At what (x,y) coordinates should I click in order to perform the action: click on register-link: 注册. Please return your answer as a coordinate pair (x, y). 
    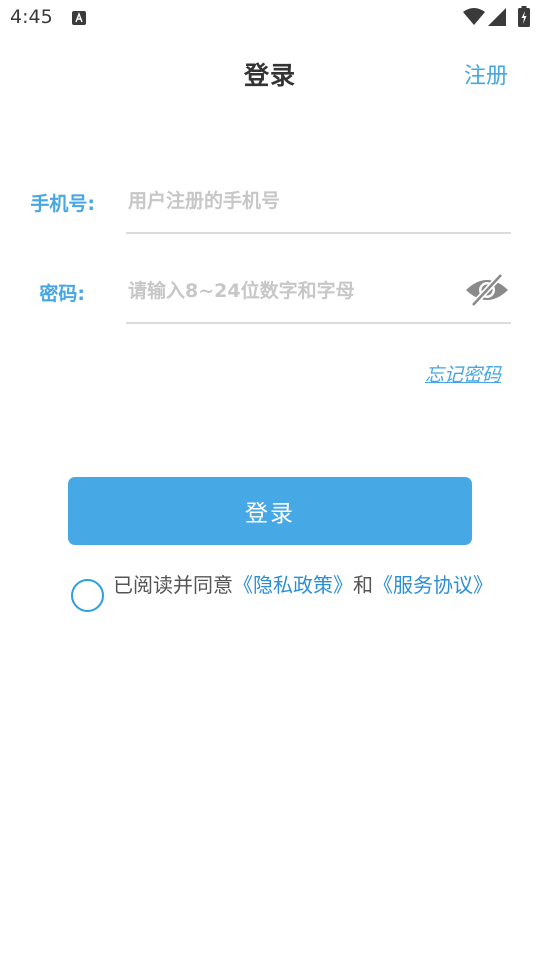
    Looking at the image, I should click on (486, 74).